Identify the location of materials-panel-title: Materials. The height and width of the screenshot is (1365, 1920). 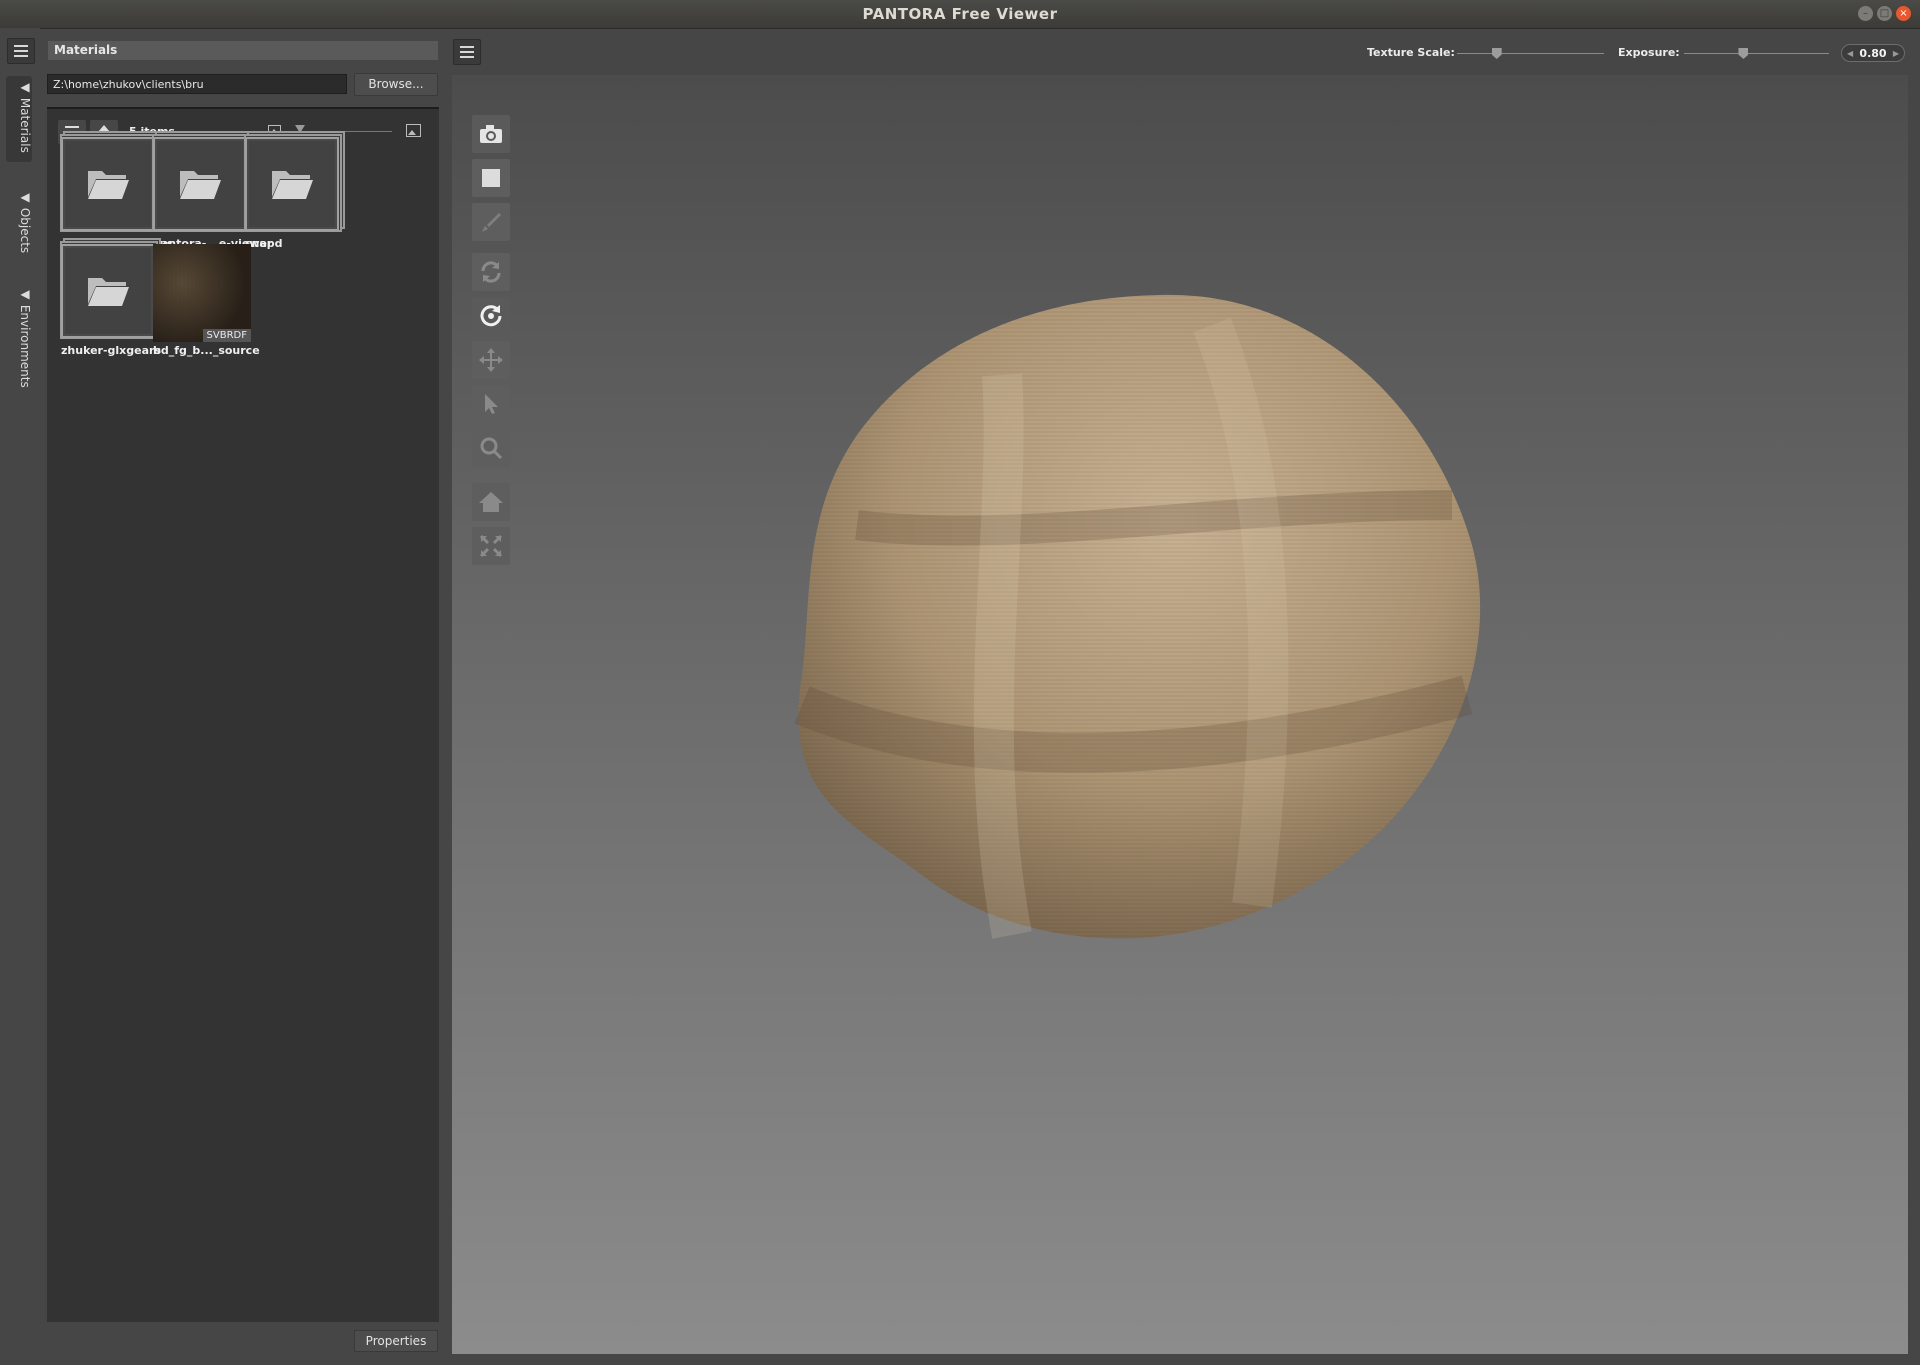
(243, 50).